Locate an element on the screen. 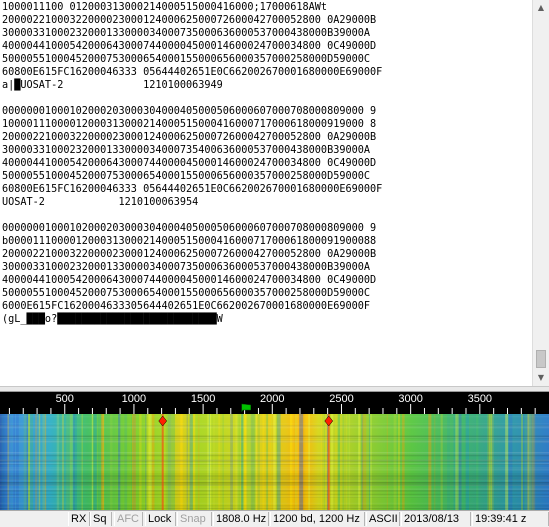 The height and width of the screenshot is (527, 549). scroll-up-arrow-icon: ▲ is located at coordinates (541, 8).